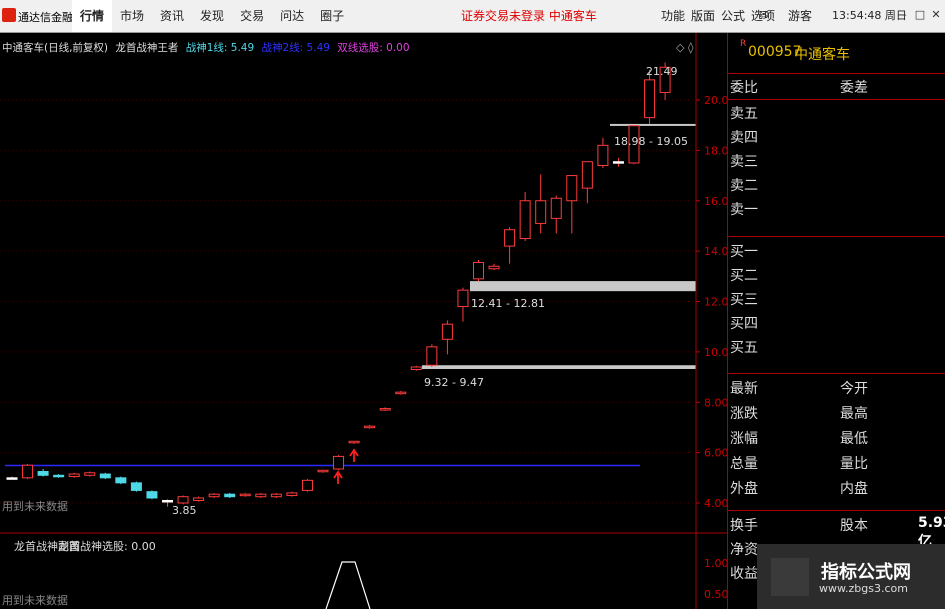  I want to click on app-logo-icon, so click(9, 15).